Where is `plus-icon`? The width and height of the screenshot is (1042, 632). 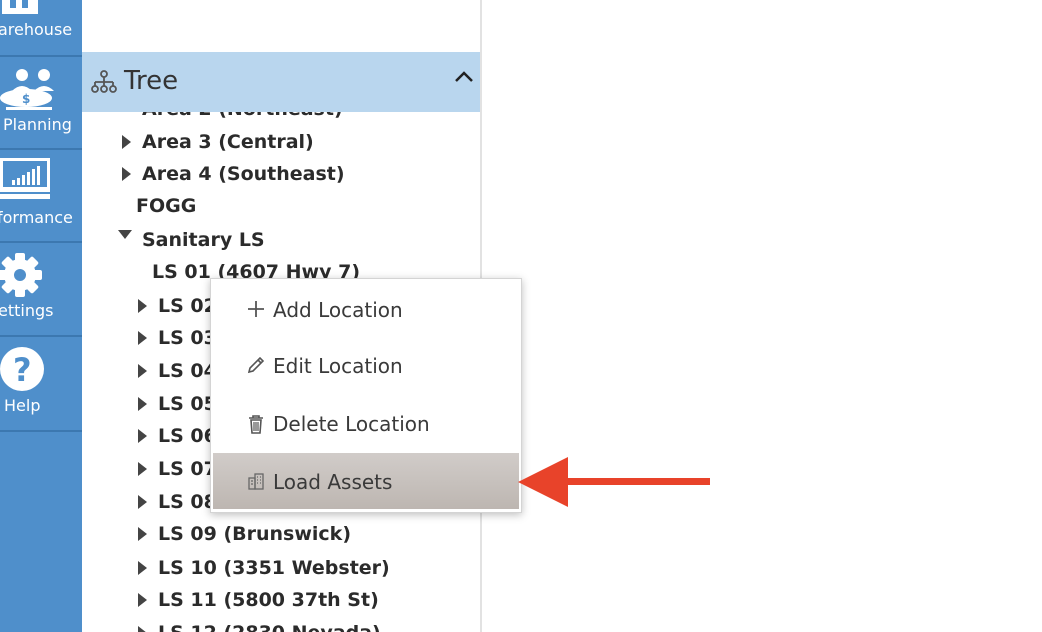
plus-icon is located at coordinates (256, 309).